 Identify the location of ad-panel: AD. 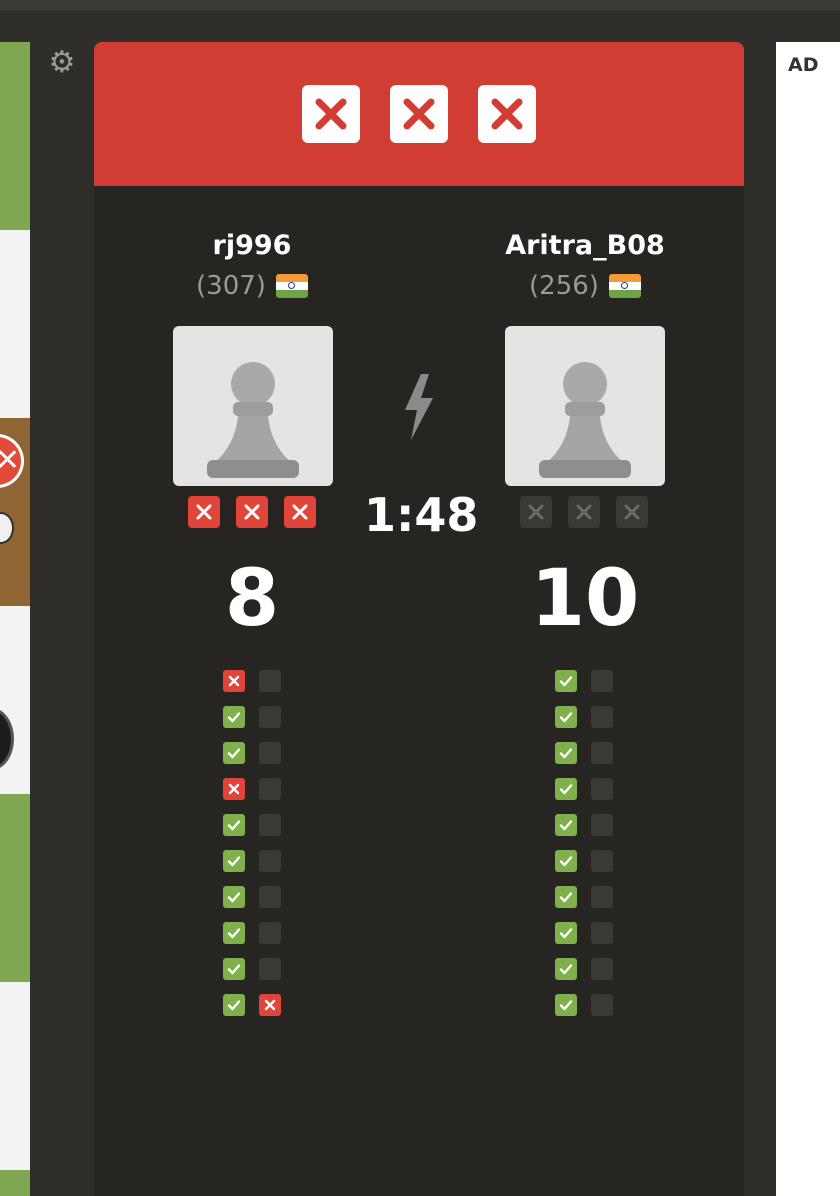
(808, 619).